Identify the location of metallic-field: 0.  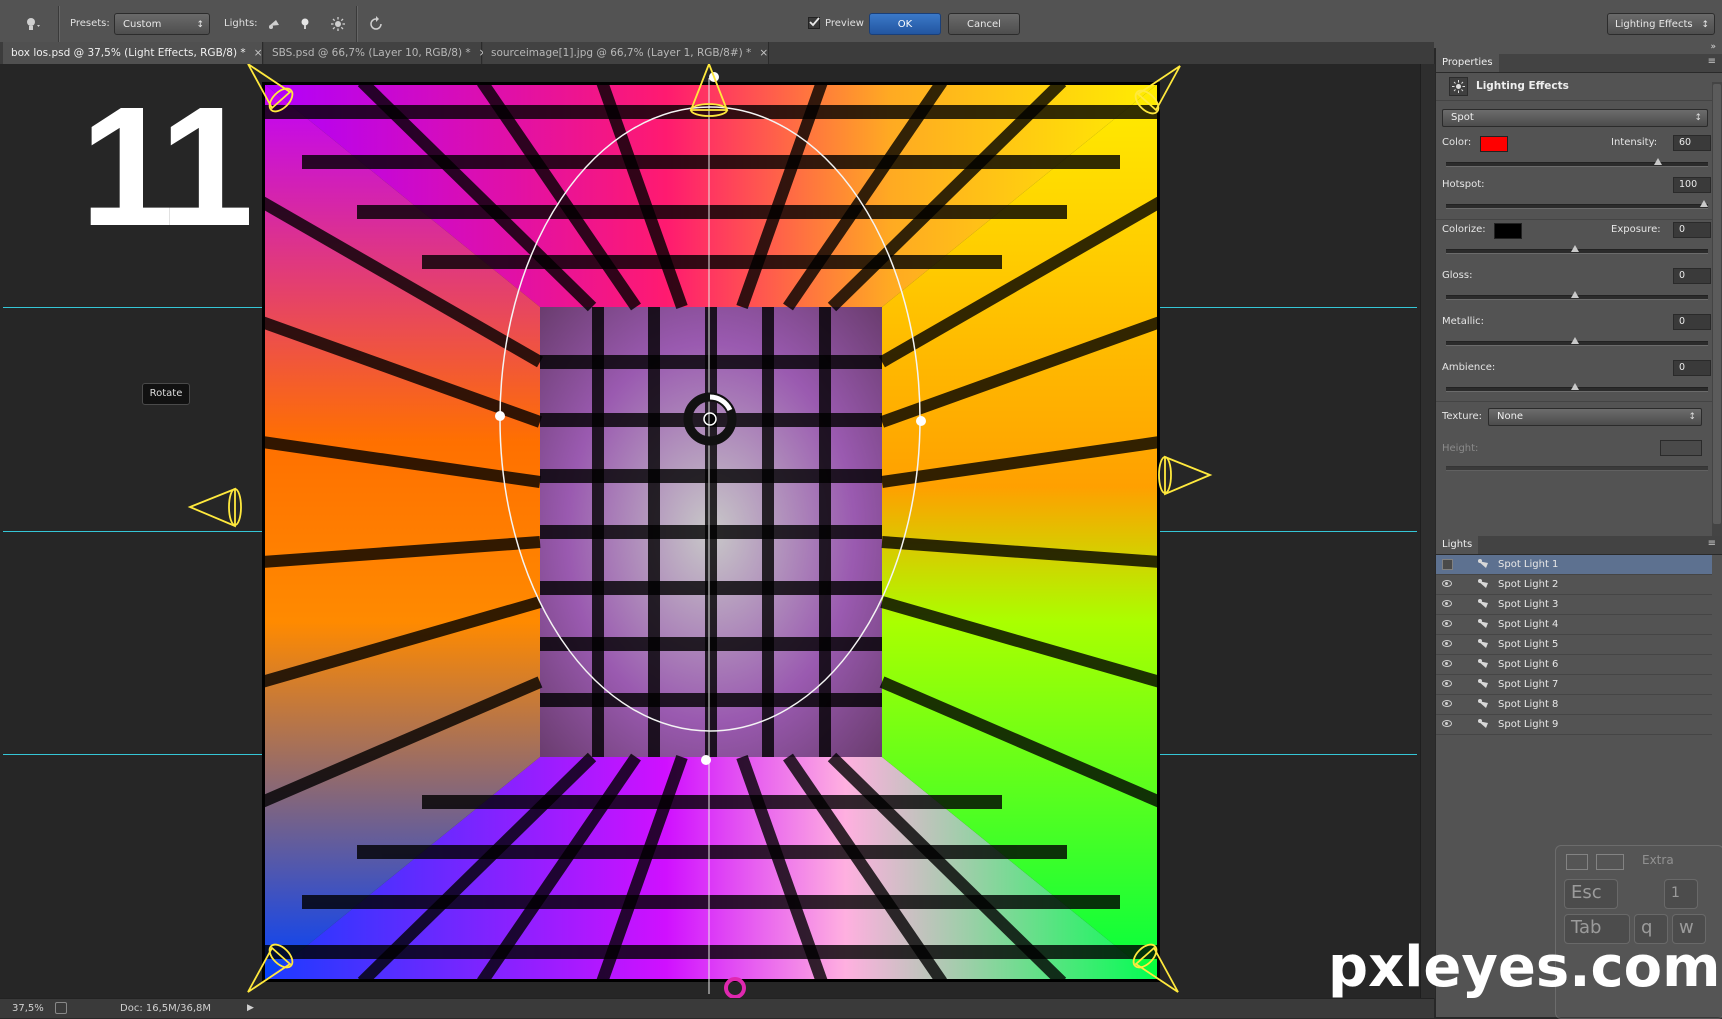
(1692, 322).